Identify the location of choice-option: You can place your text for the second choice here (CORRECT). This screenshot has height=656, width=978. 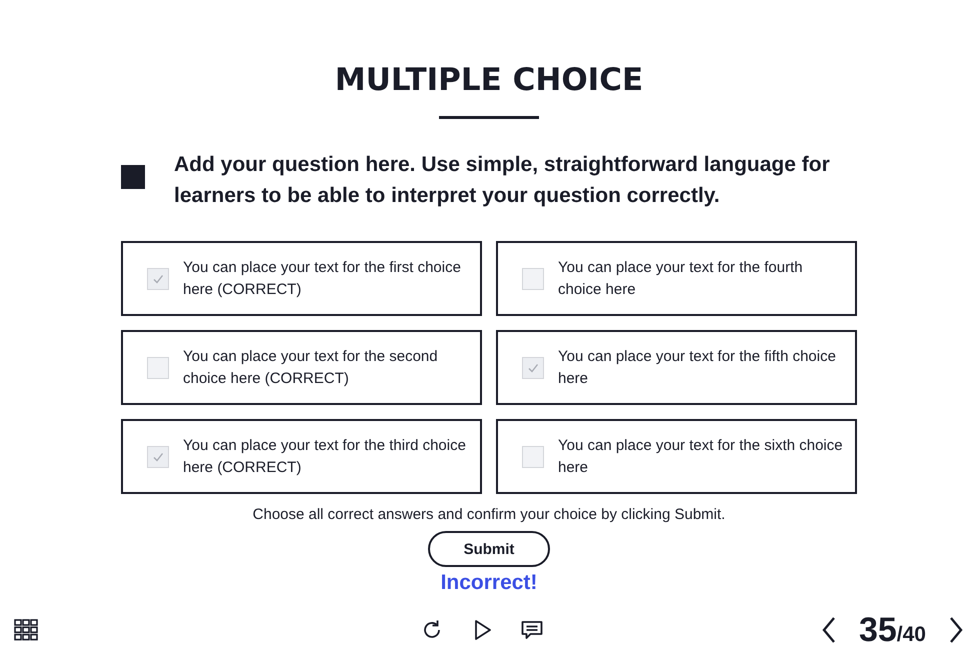
(301, 367).